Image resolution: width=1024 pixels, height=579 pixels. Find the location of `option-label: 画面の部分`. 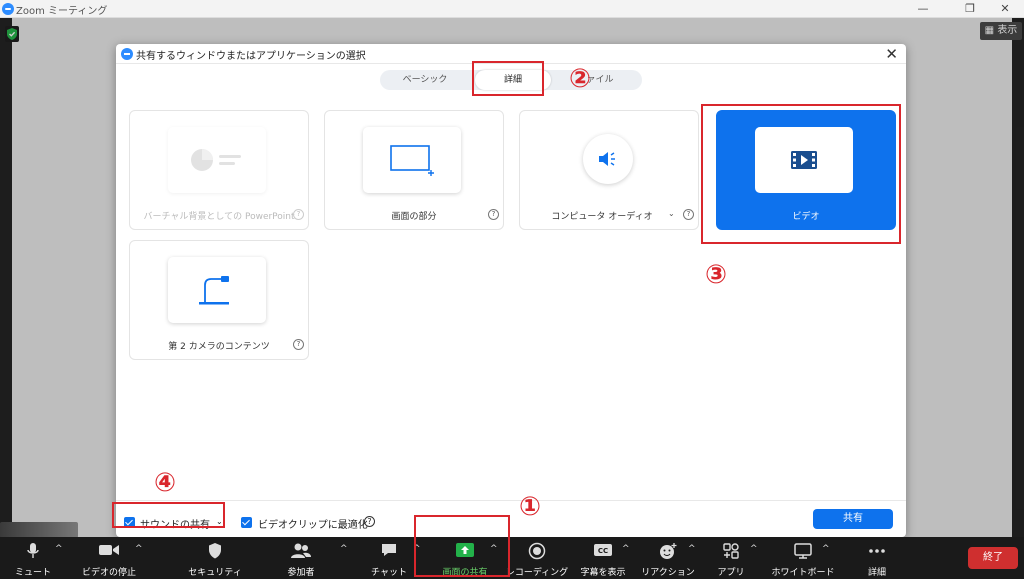

option-label: 画面の部分 is located at coordinates (414, 217).